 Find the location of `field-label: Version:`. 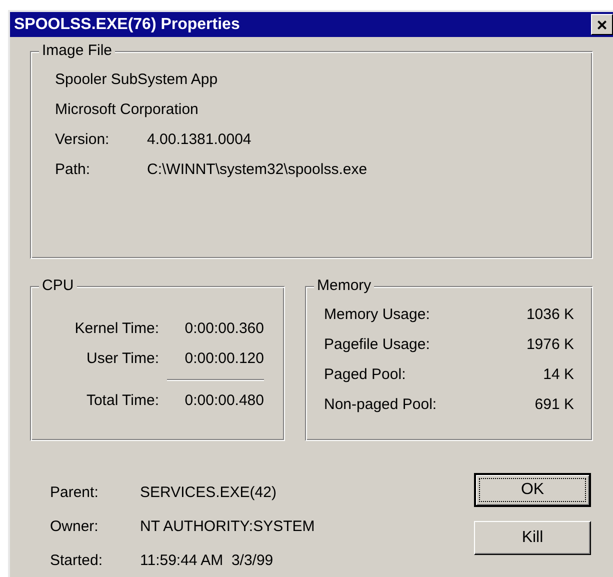

field-label: Version: is located at coordinates (82, 140).